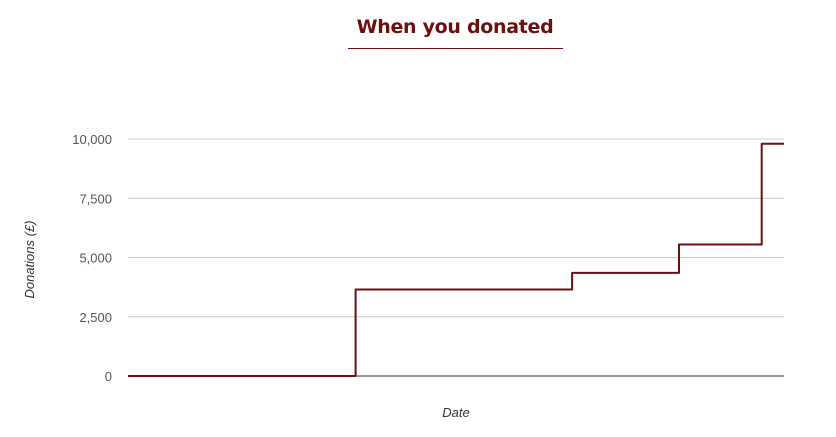  What do you see at coordinates (95, 198) in the screenshot?
I see `y-tick-label: 7,500` at bounding box center [95, 198].